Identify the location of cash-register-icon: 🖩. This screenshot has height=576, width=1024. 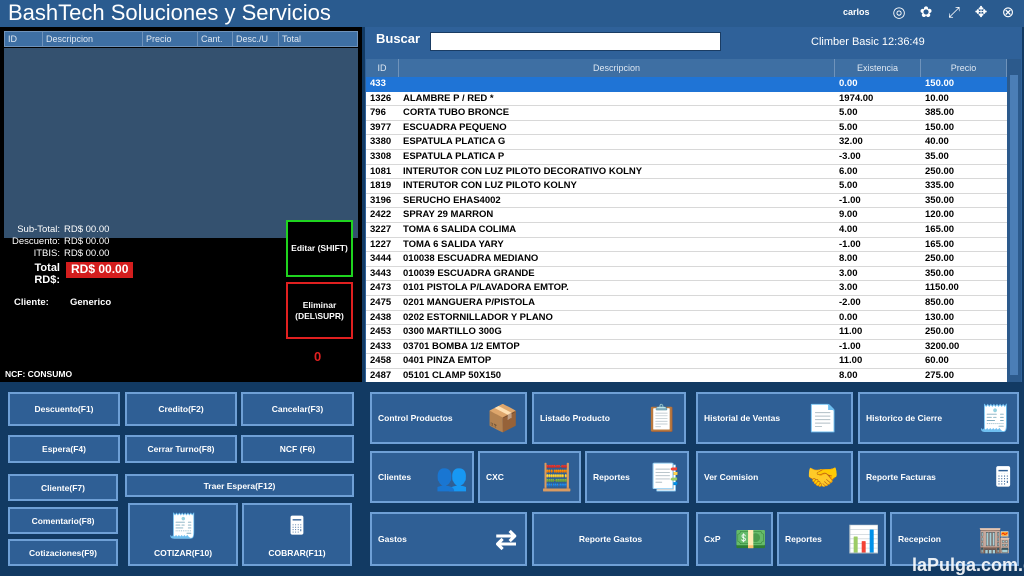
(1003, 477).